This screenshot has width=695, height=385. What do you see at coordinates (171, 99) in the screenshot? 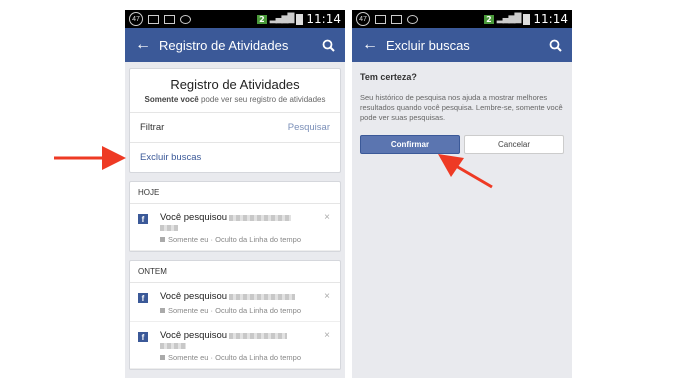
I see `subtitle-emphasis: Somente você` at bounding box center [171, 99].